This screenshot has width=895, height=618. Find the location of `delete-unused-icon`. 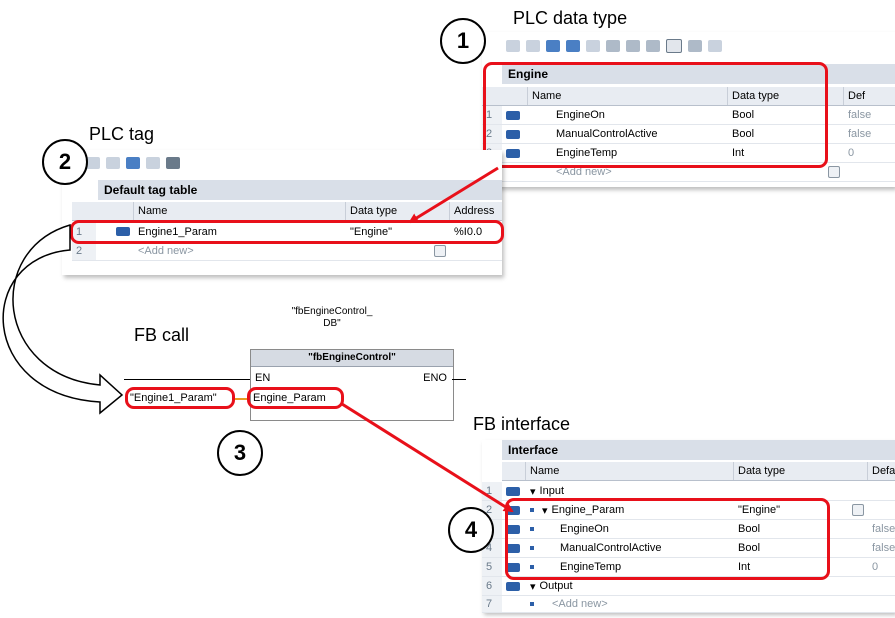

delete-unused-icon is located at coordinates (173, 163).